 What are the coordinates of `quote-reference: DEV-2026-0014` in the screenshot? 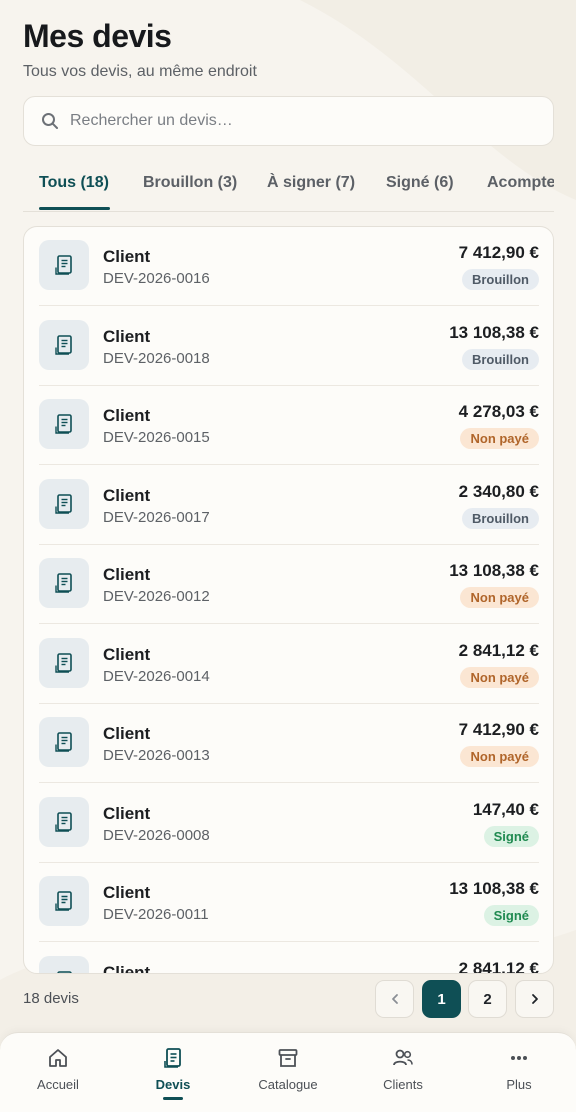 It's located at (156, 676).